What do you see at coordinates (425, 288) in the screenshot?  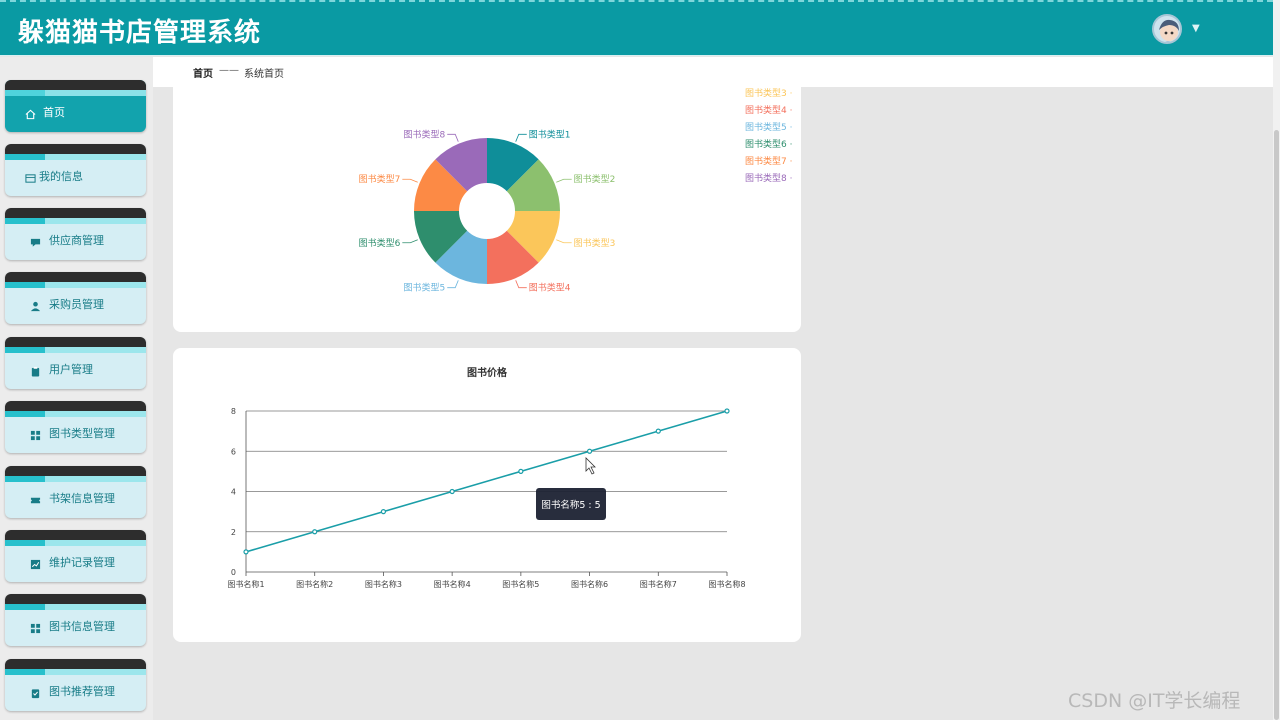 I see `pie-slice-label: 图书类型5` at bounding box center [425, 288].